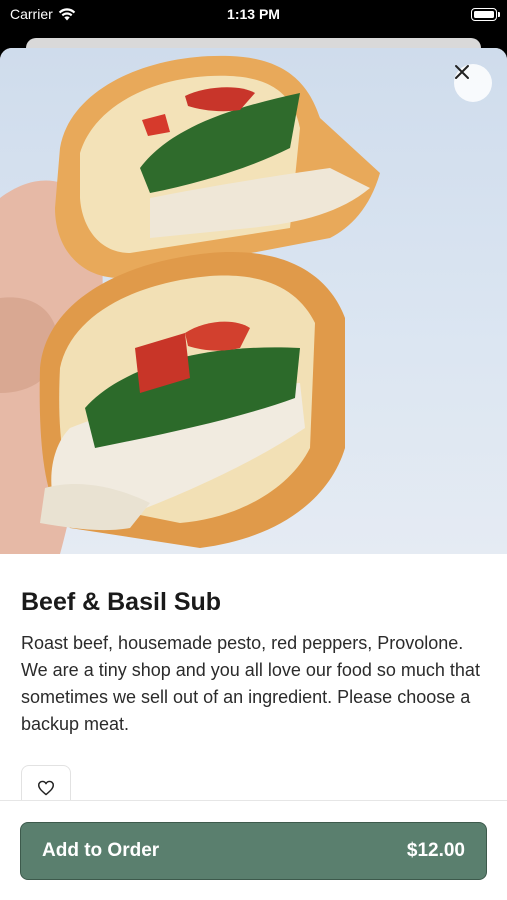 This screenshot has width=507, height=900. I want to click on add-to-order-label: Add to Order, so click(101, 850).